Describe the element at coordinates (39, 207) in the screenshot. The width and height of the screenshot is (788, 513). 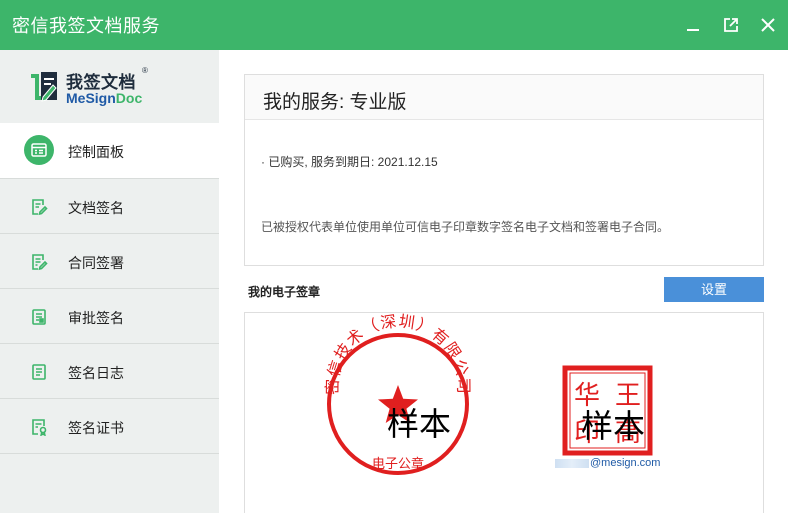
I see `document-sign-icon` at that location.